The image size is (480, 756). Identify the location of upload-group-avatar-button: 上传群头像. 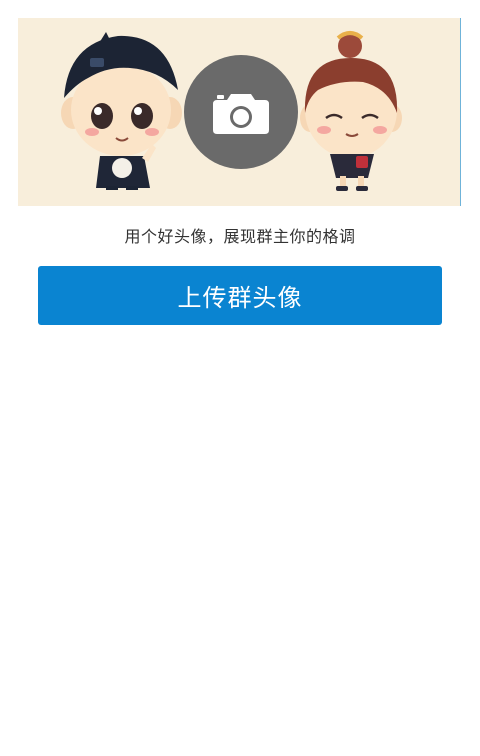
(240, 295).